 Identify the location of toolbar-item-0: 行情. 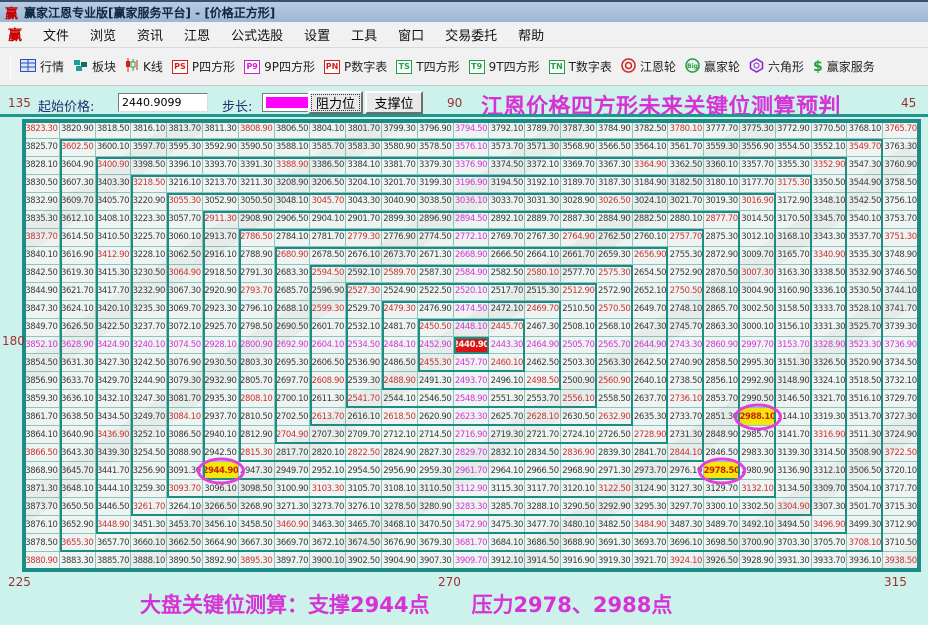
(42, 66).